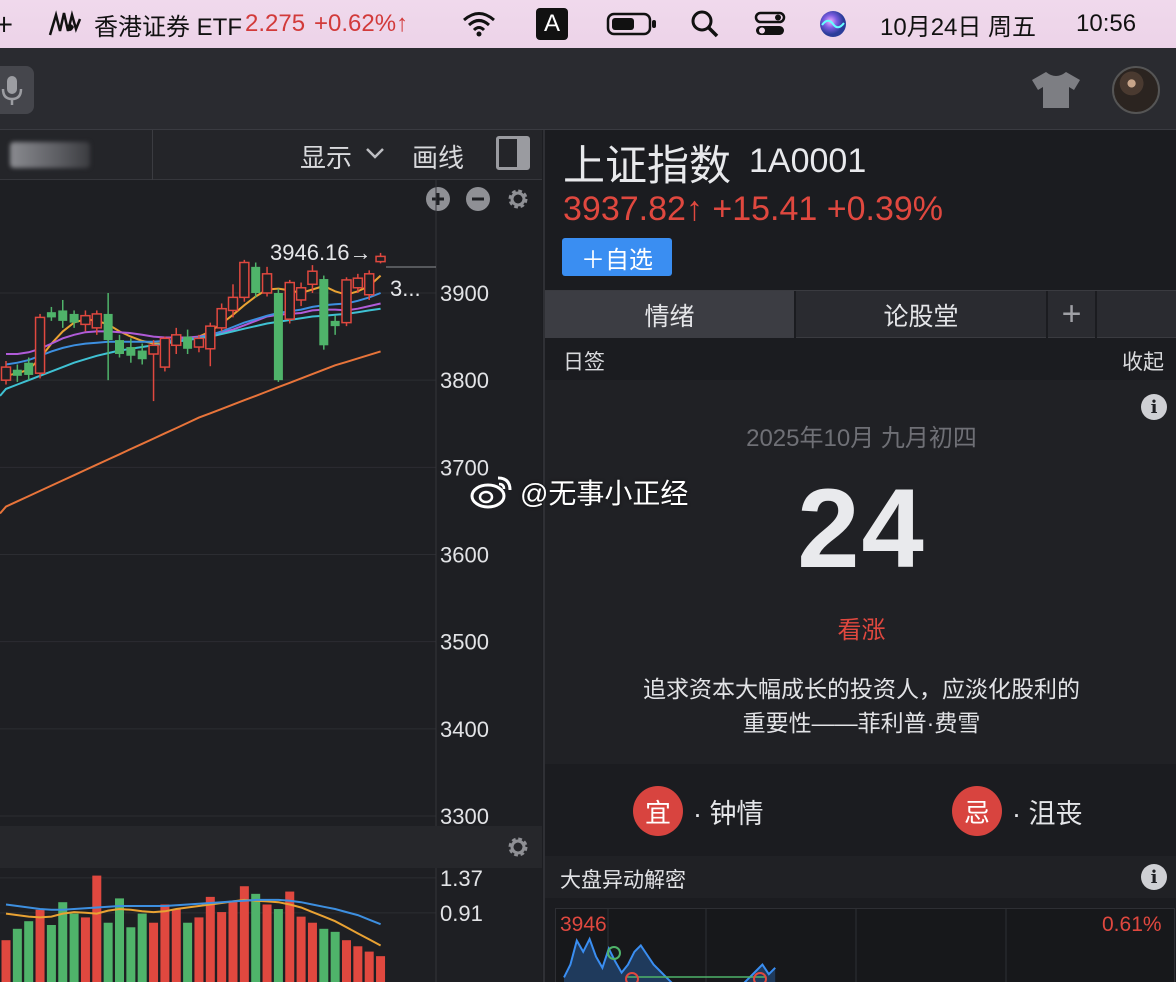 This screenshot has height=982, width=1176. What do you see at coordinates (865, 945) in the screenshot?
I see `intraday-mini-chart: 3946 0.61%` at bounding box center [865, 945].